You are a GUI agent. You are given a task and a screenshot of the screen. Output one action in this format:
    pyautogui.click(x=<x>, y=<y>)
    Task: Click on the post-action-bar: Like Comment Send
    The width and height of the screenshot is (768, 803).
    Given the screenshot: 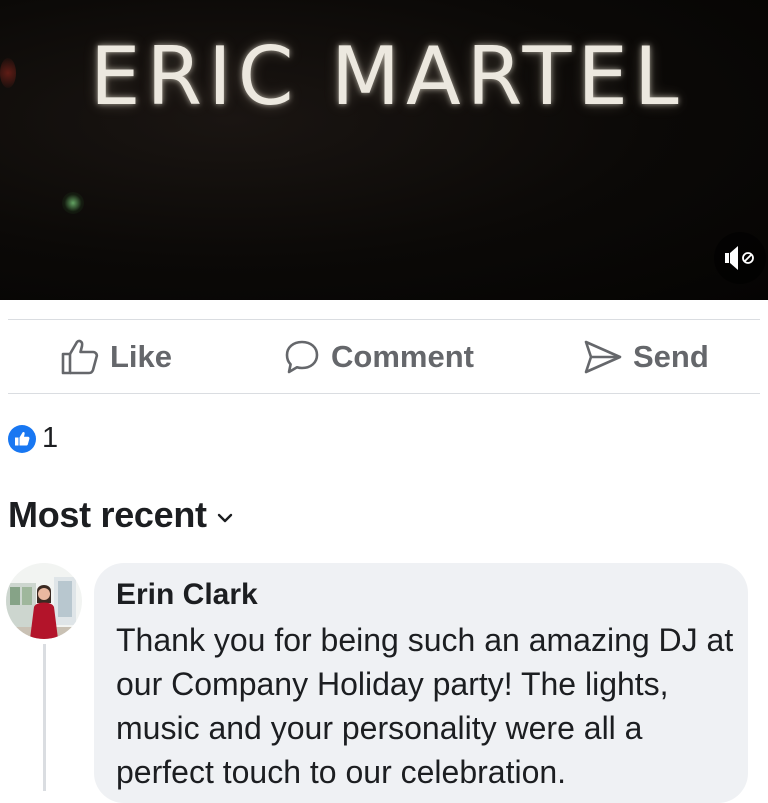 What is the action you would take?
    pyautogui.click(x=384, y=357)
    